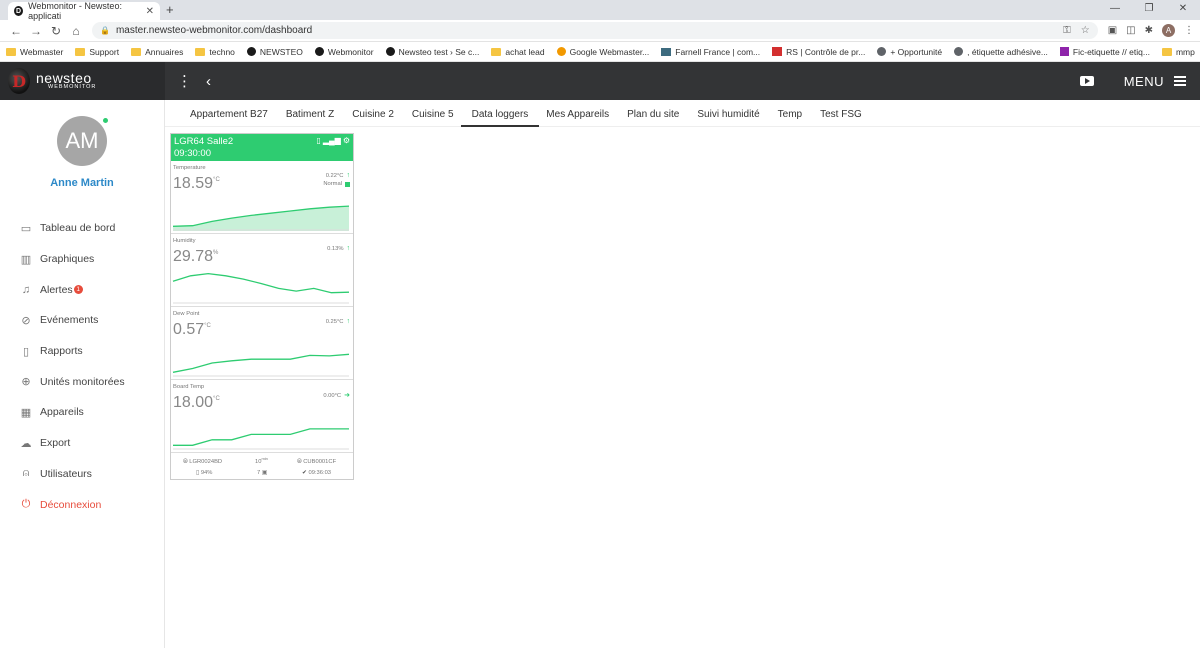 This screenshot has width=1200, height=650. Describe the element at coordinates (499, 118) in the screenshot. I see `tab-4: Data loggers` at that location.